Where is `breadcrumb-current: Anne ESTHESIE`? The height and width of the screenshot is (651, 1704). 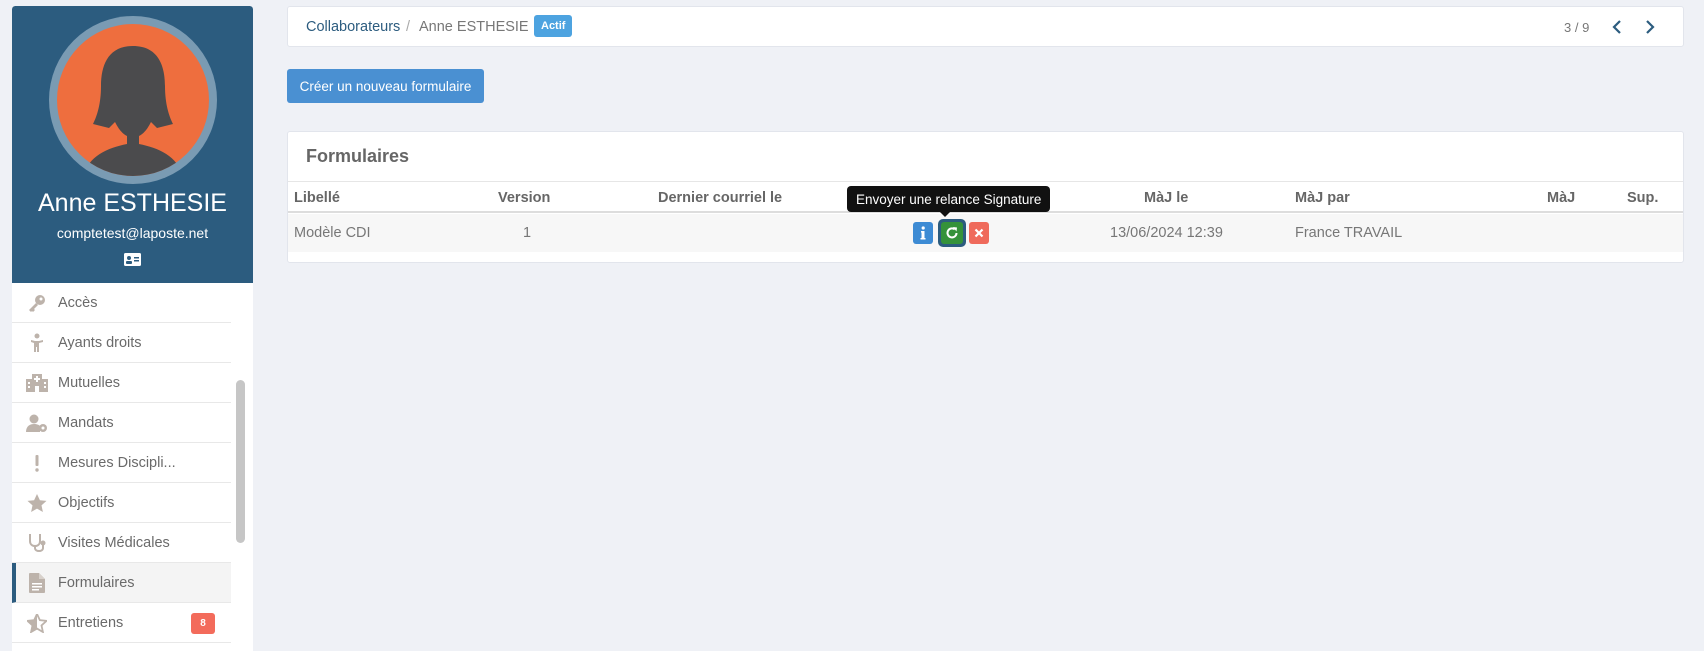
breadcrumb-current: Anne ESTHESIE is located at coordinates (474, 27).